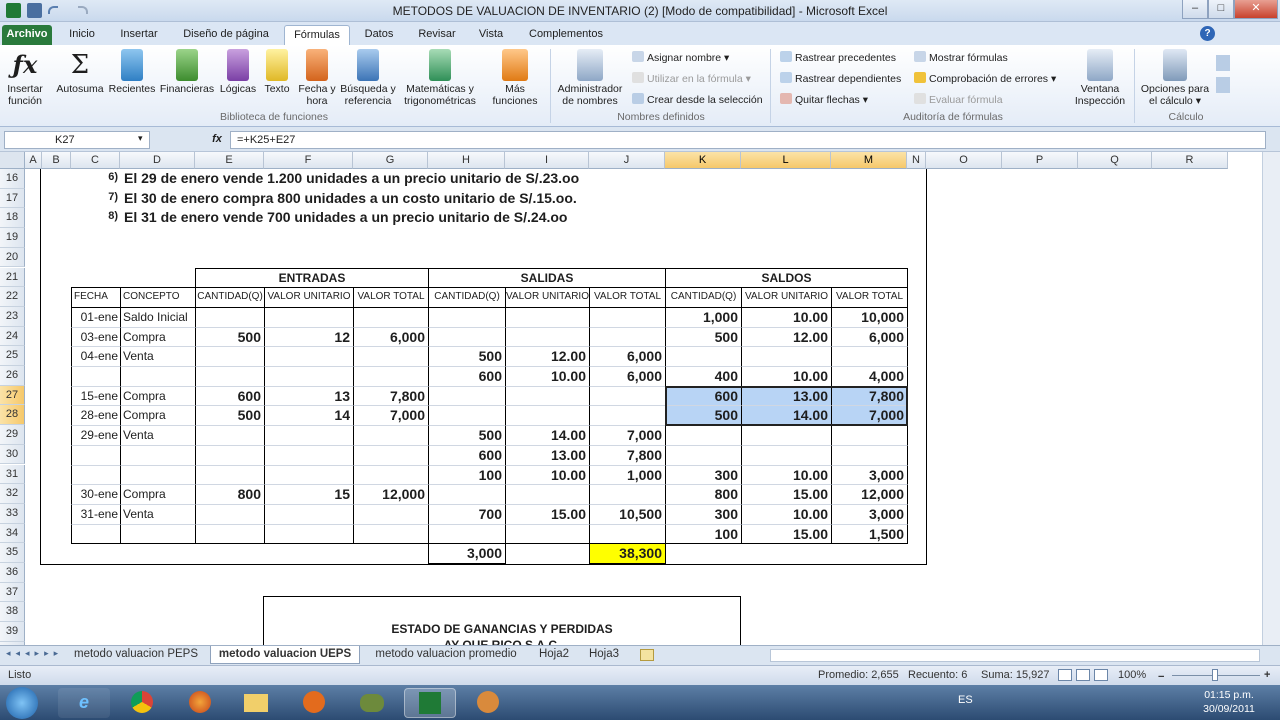  What do you see at coordinates (703, 160) in the screenshot?
I see `column-header-k: K` at bounding box center [703, 160].